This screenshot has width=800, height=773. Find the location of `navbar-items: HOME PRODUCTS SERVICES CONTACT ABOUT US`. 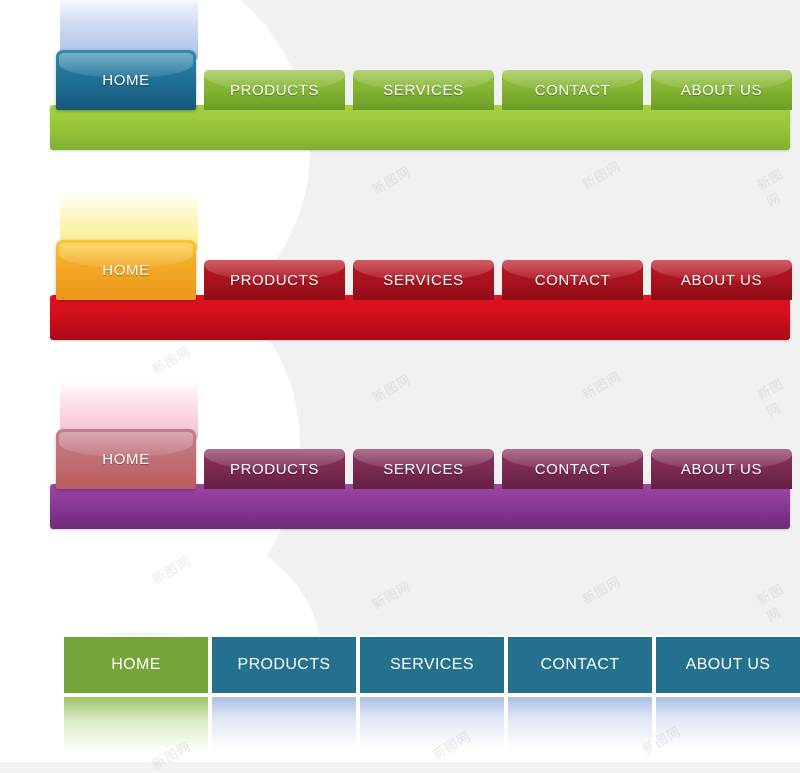

navbar-items: HOME PRODUCTS SERVICES CONTACT ABOUT US is located at coordinates (431, 665).